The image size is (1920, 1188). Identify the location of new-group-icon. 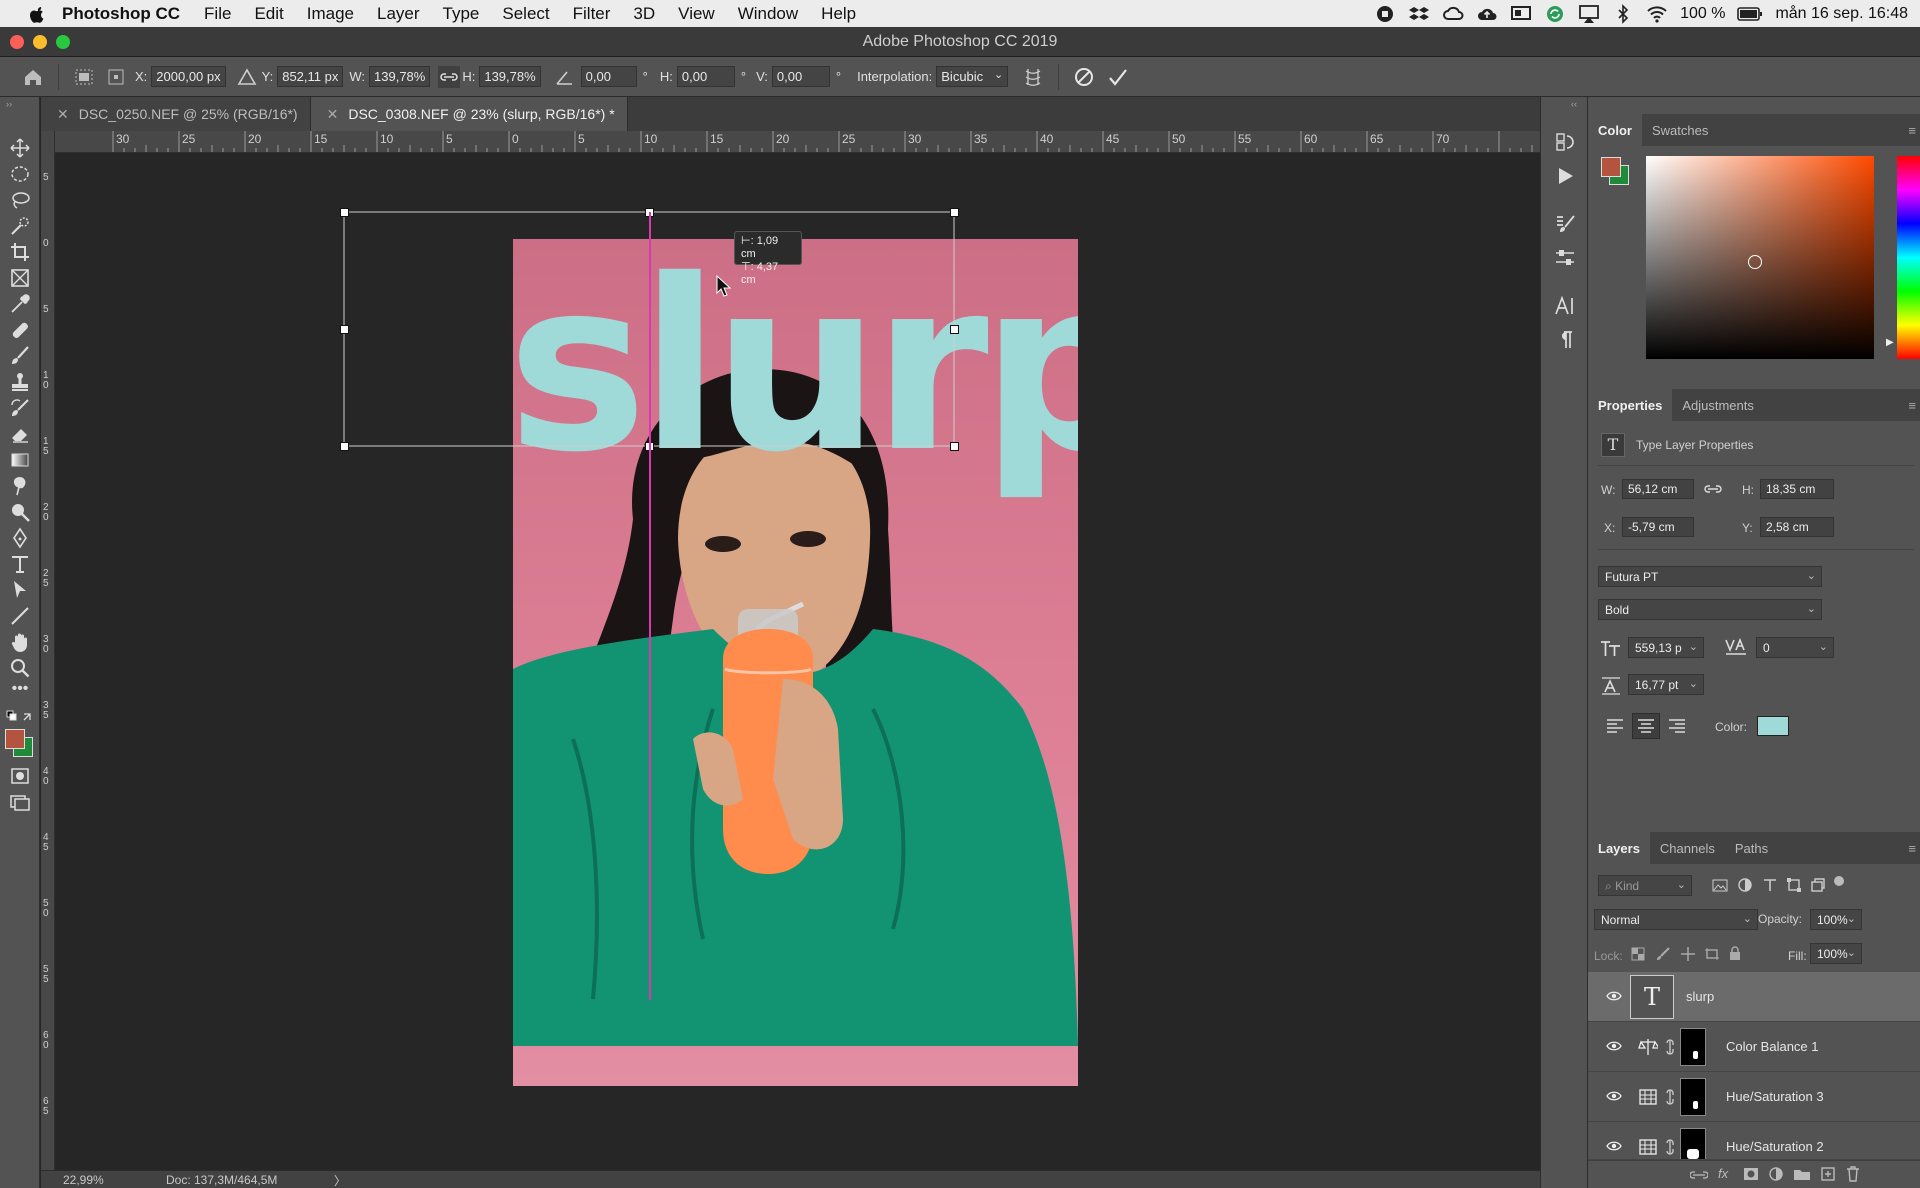
(1802, 1174).